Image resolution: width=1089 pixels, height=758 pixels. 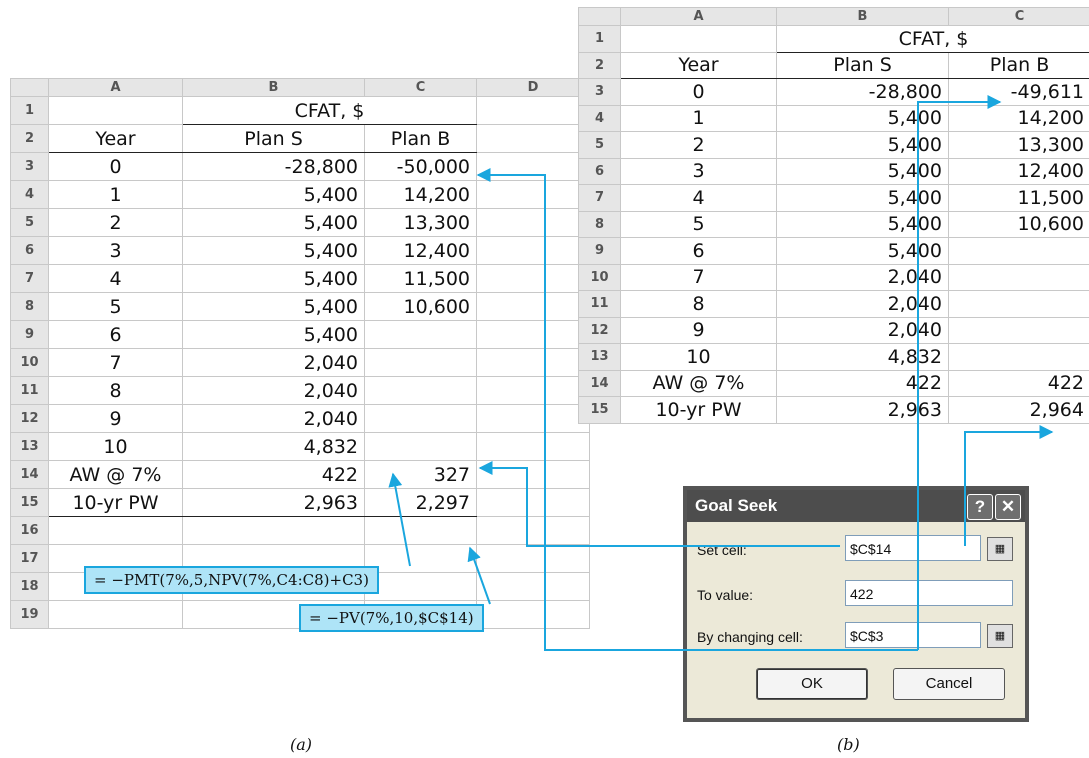 I want to click on row-header: 16, so click(x=29, y=530).